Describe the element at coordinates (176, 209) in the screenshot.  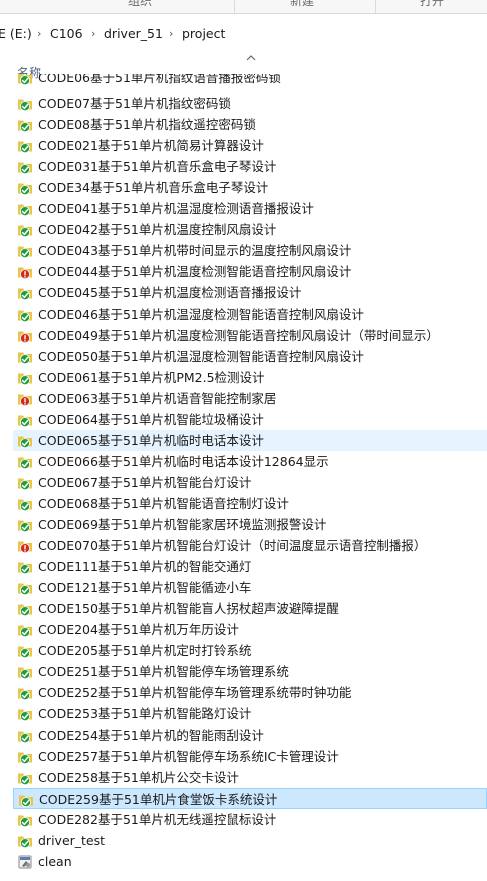
I see `file-name: CODE041基于51单片机温湿度检测语音播报设计` at that location.